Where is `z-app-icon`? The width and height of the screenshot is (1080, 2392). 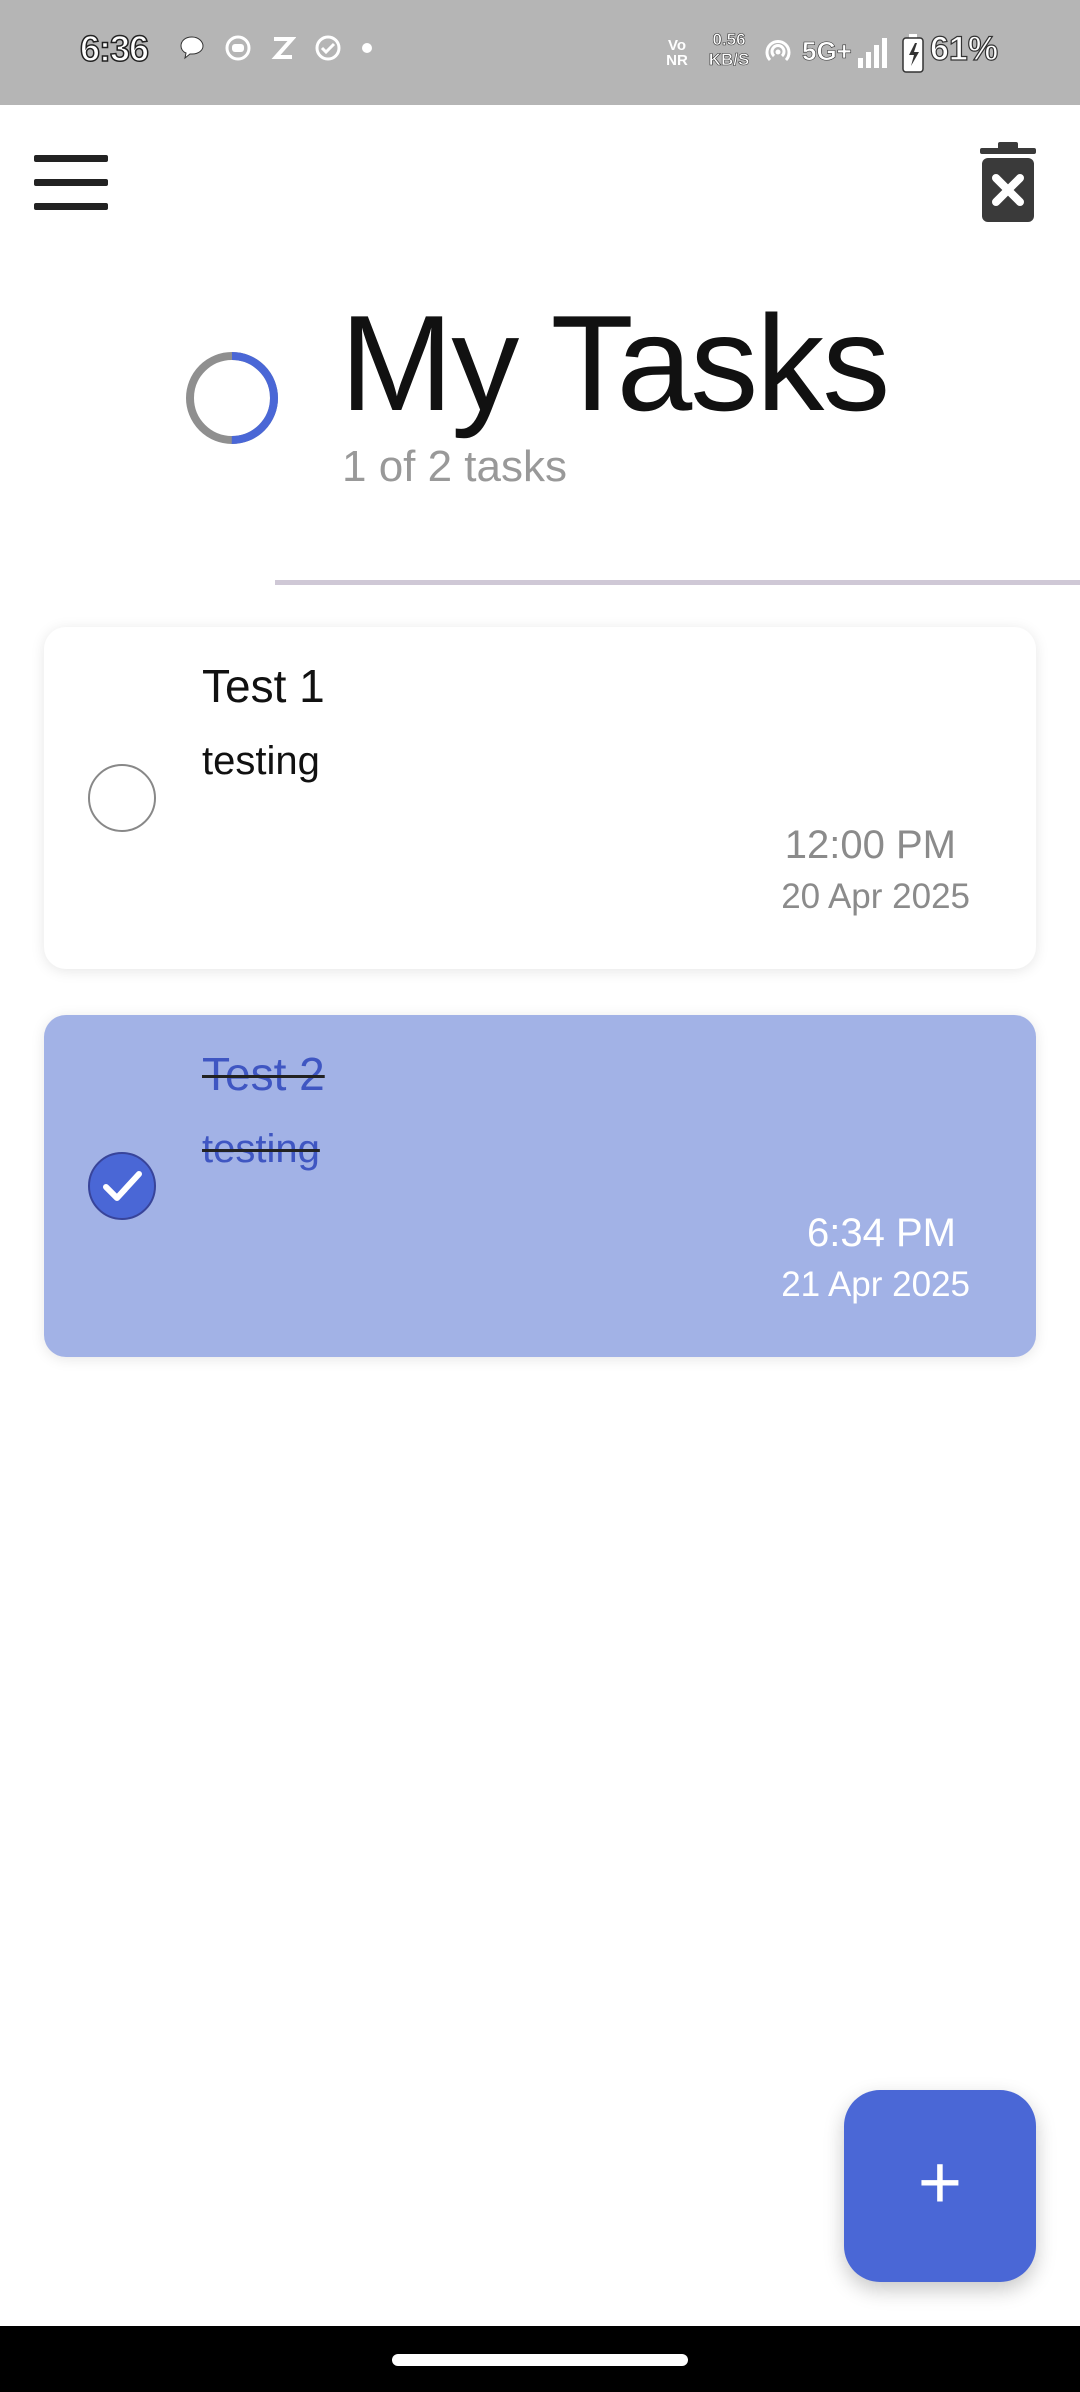
z-app-icon is located at coordinates (283, 48).